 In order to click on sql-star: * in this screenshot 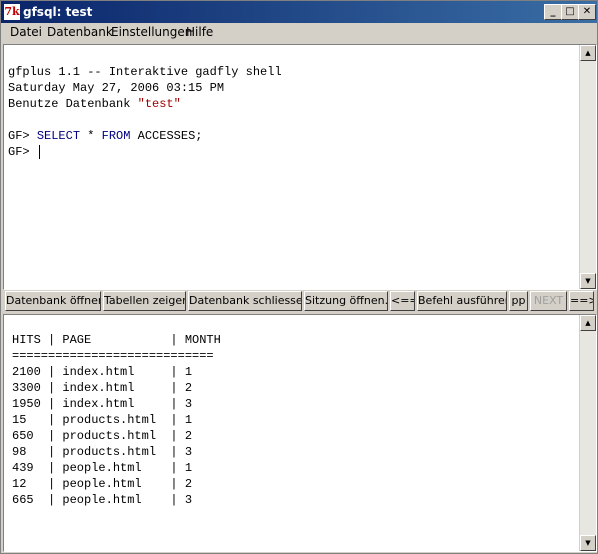, I will do `click(91, 136)`.